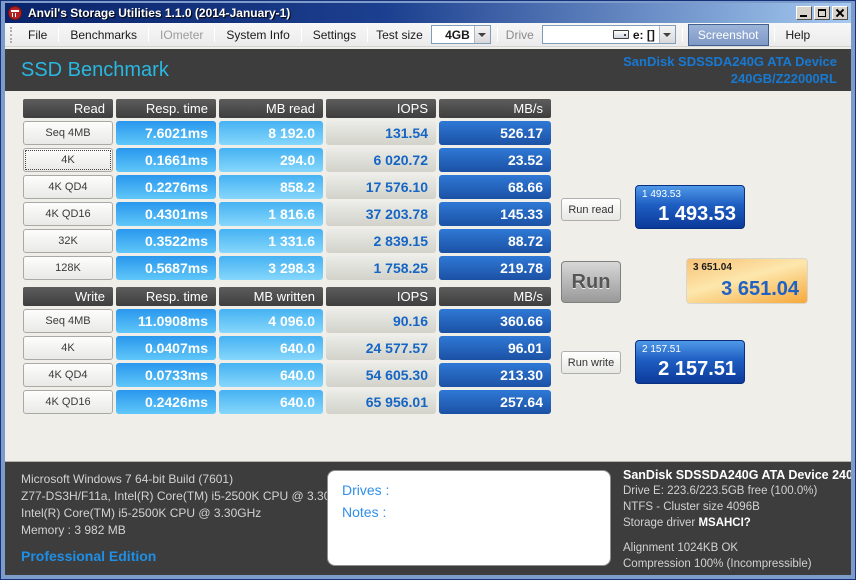  Describe the element at coordinates (68, 402) in the screenshot. I see `write-row-label: 4K QD16` at that location.